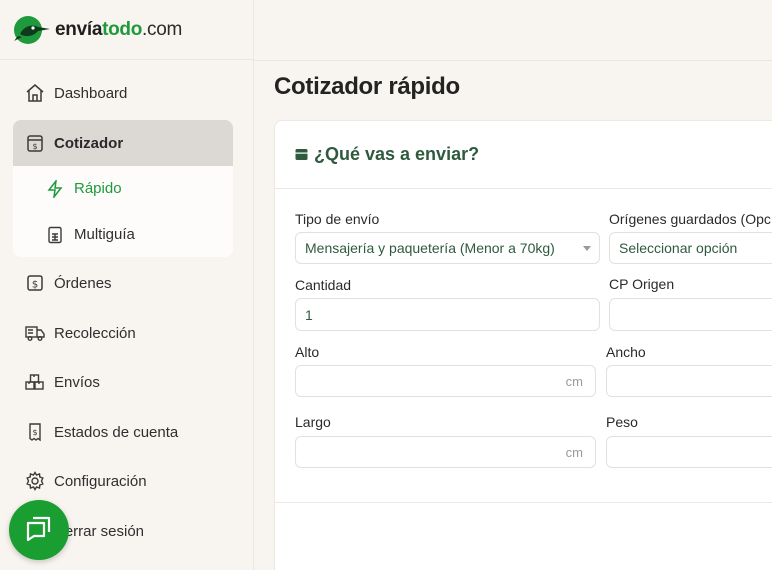  I want to click on quote-icon: $, so click(35, 143).